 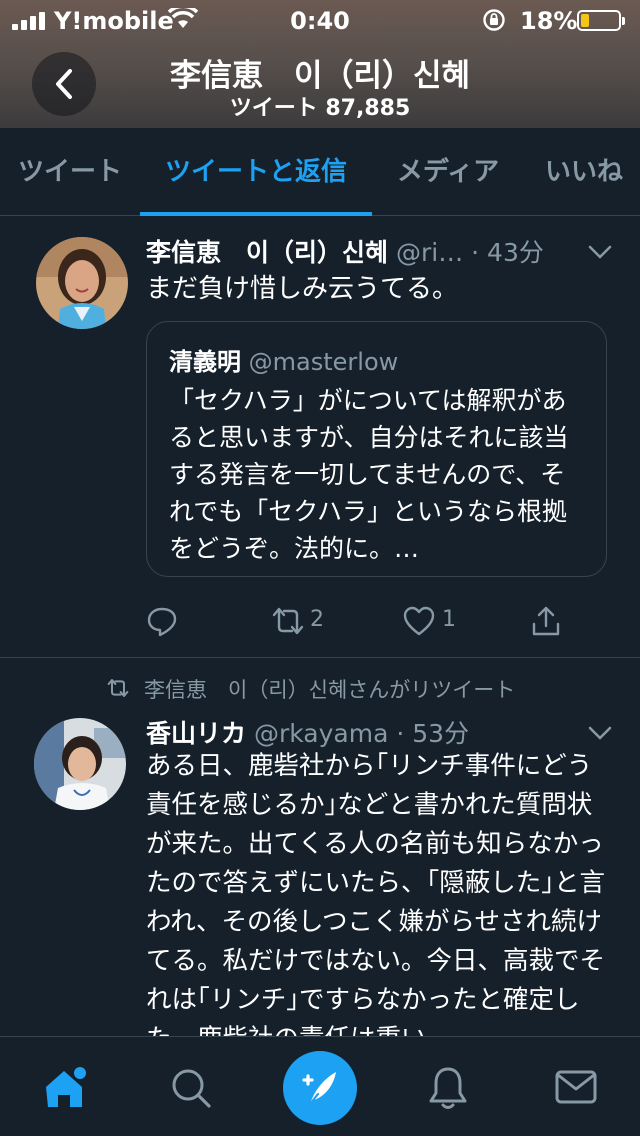 I want to click on bottom-navigation, so click(x=320, y=1086).